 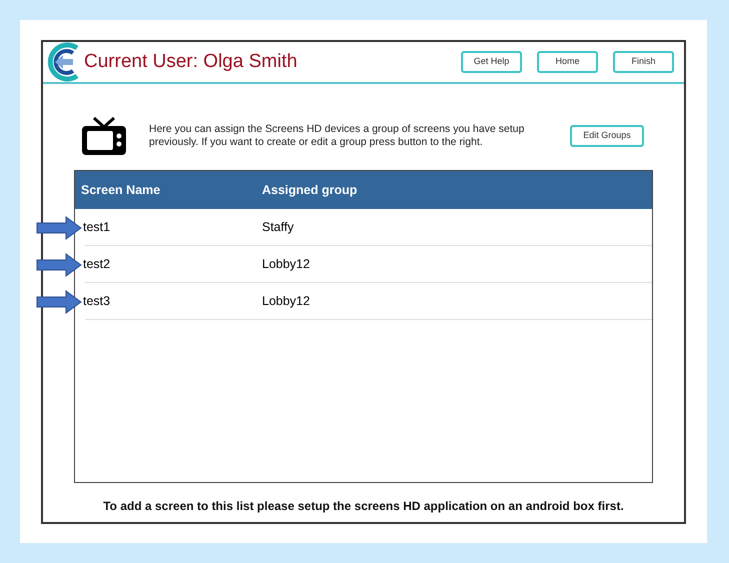 What do you see at coordinates (607, 136) in the screenshot?
I see `edit-groups-button: Edit Groups` at bounding box center [607, 136].